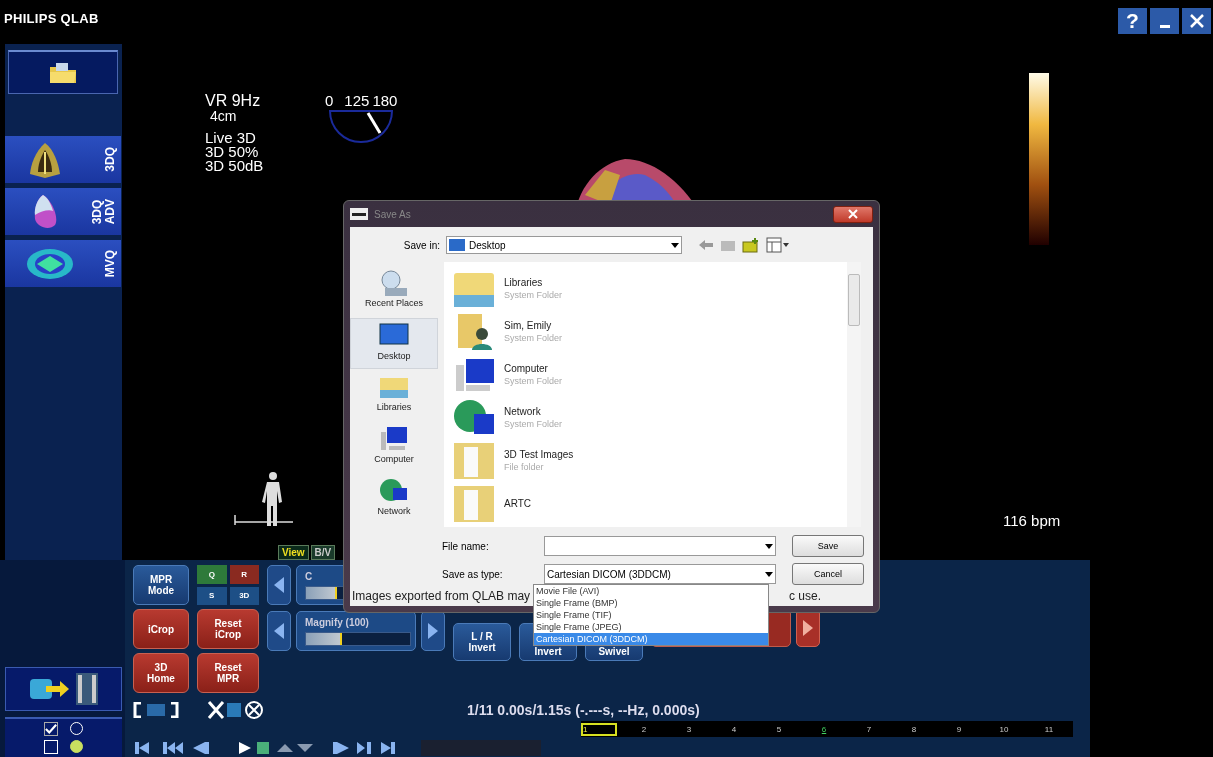  What do you see at coordinates (466, 546) in the screenshot?
I see `file-name-label: File name:` at bounding box center [466, 546].